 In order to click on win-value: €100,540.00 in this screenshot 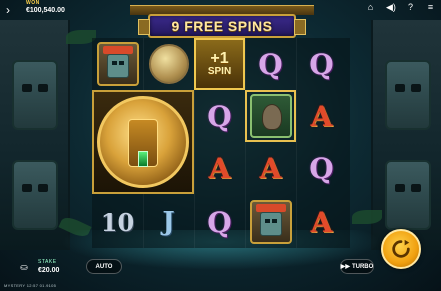, I will do `click(45, 10)`.